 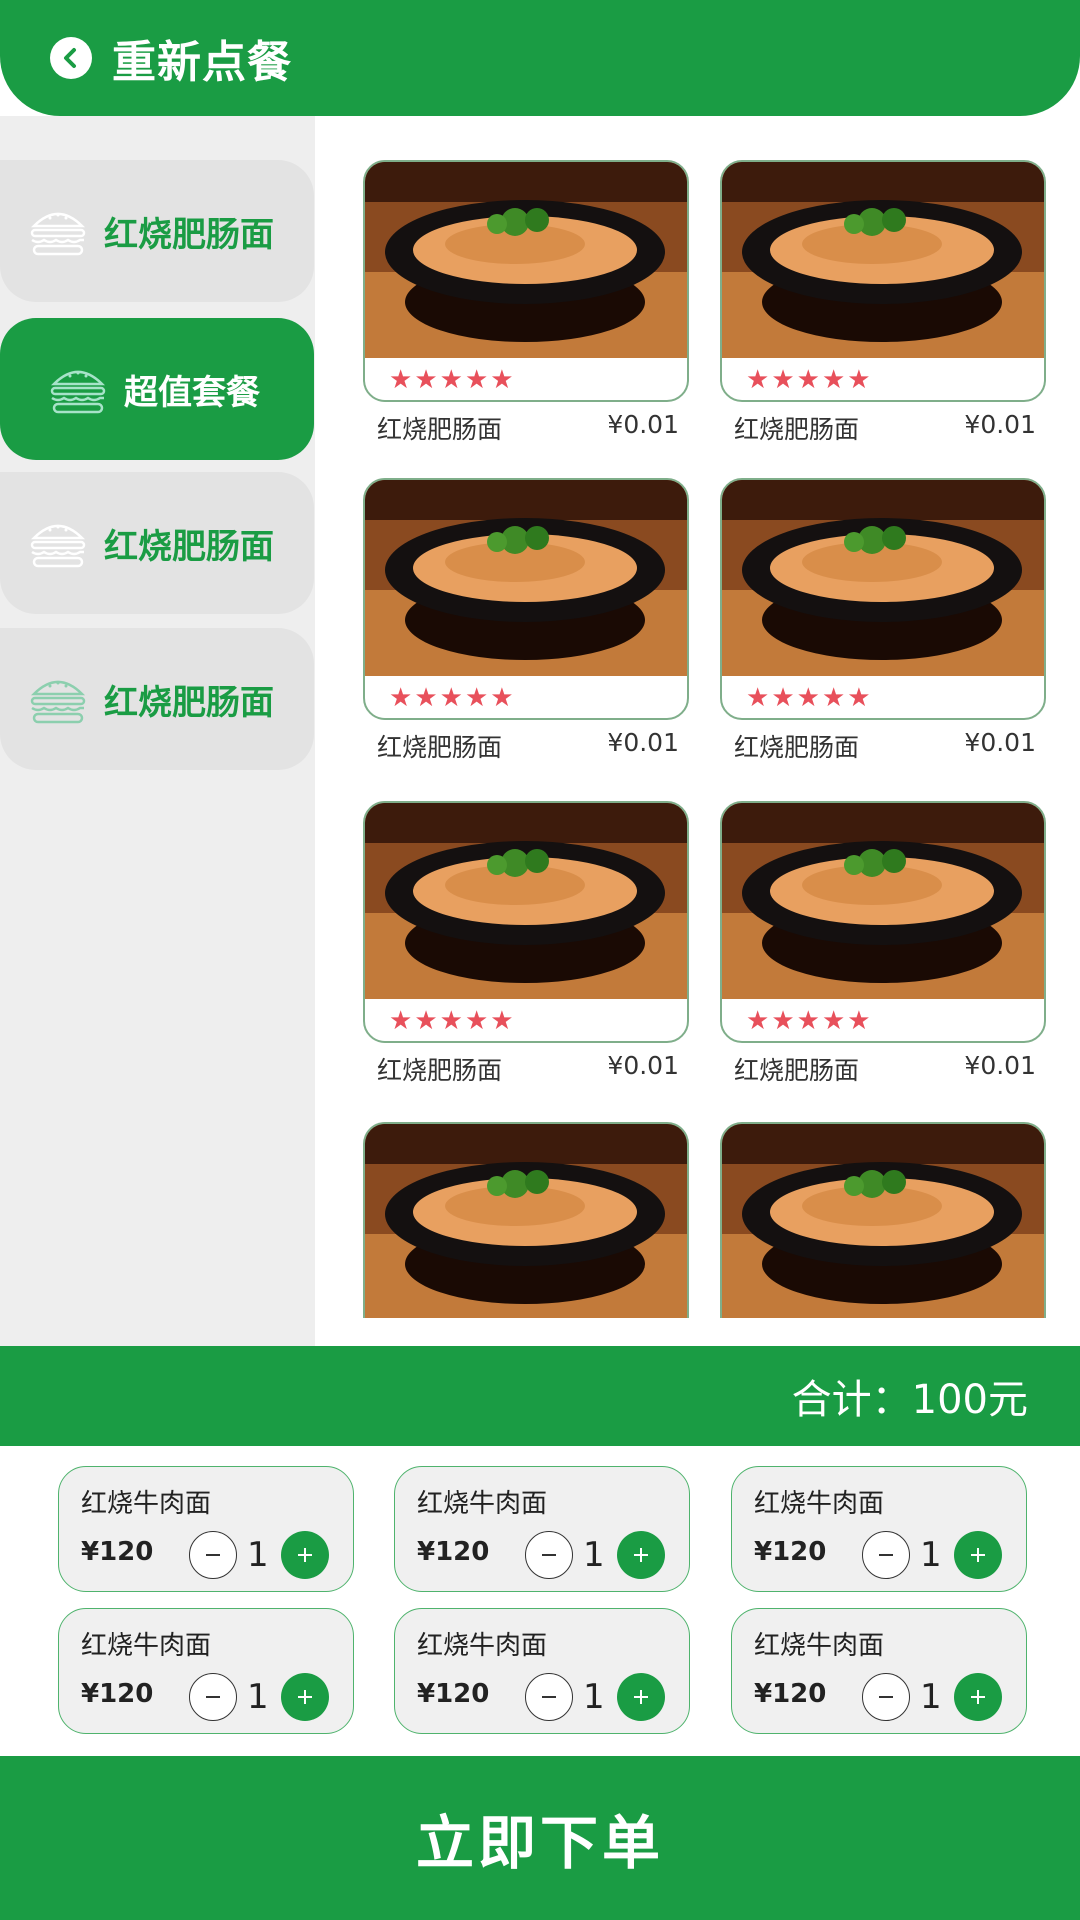 What do you see at coordinates (539, 1843) in the screenshot?
I see `place-order-label: 立即下单` at bounding box center [539, 1843].